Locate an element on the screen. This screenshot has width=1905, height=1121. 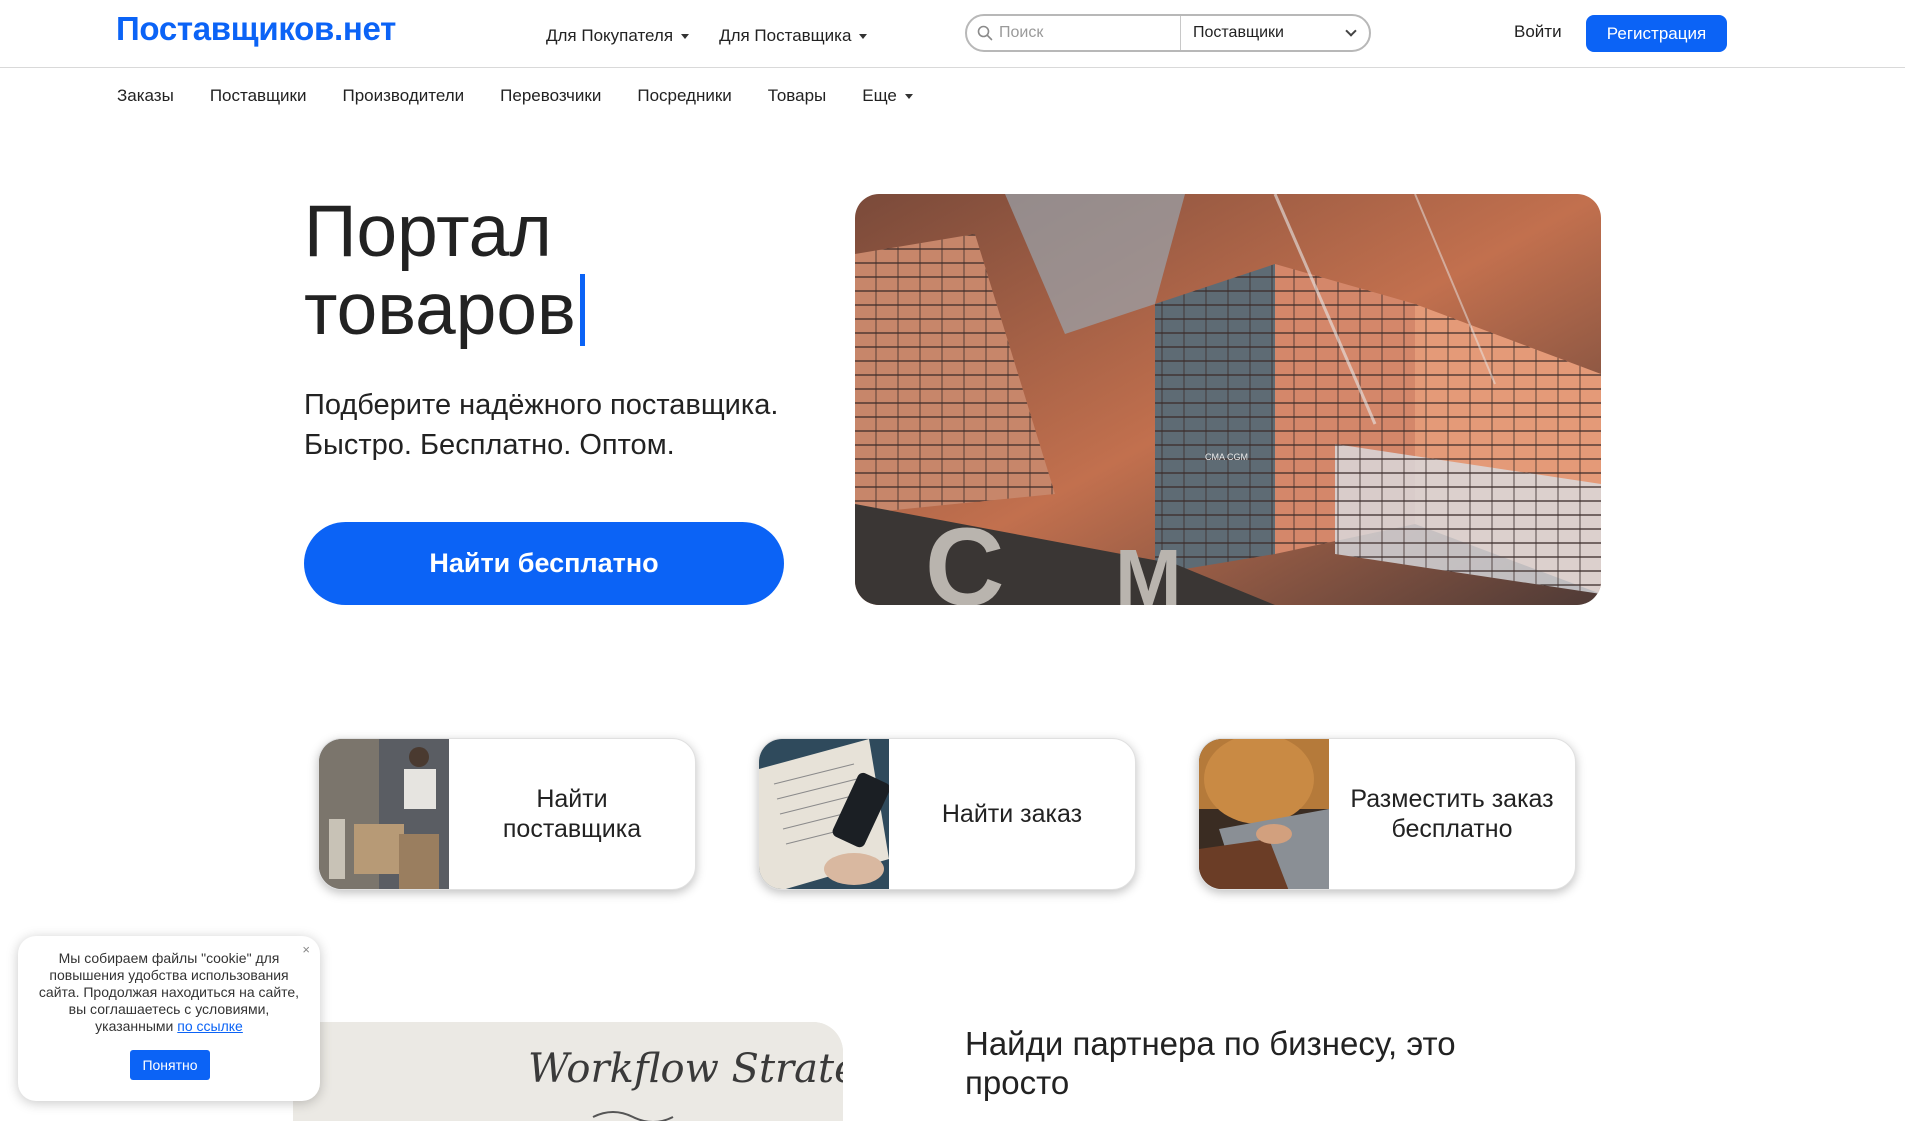
nav-for-buyer: Для Покупателя is located at coordinates (618, 36).